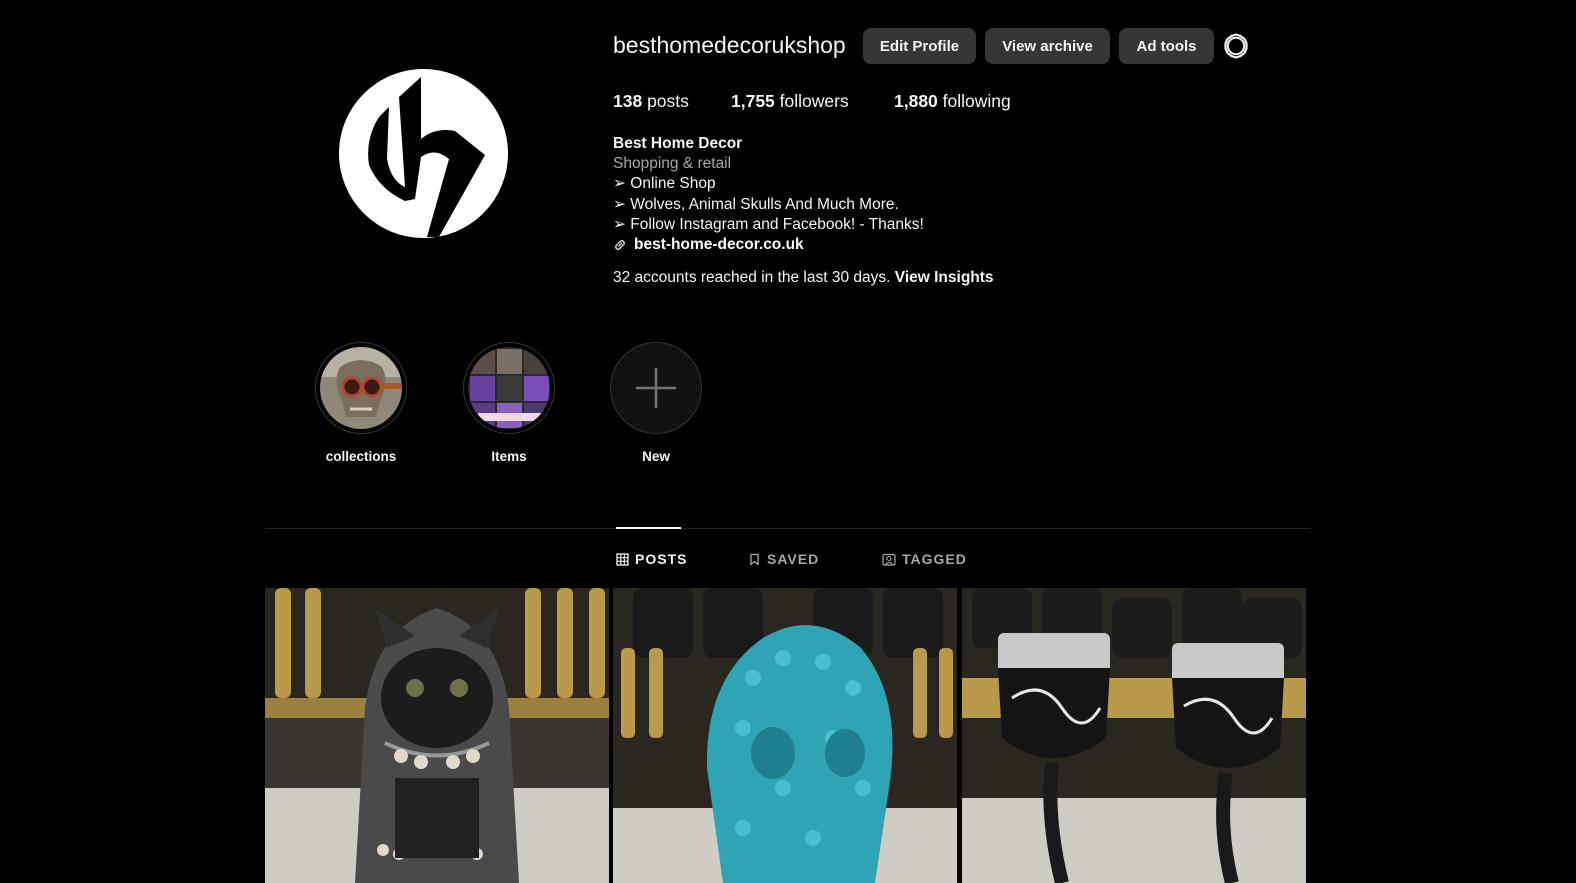 The height and width of the screenshot is (883, 1576). I want to click on bio-website-link: best-home-decor.co.uk, so click(719, 245).